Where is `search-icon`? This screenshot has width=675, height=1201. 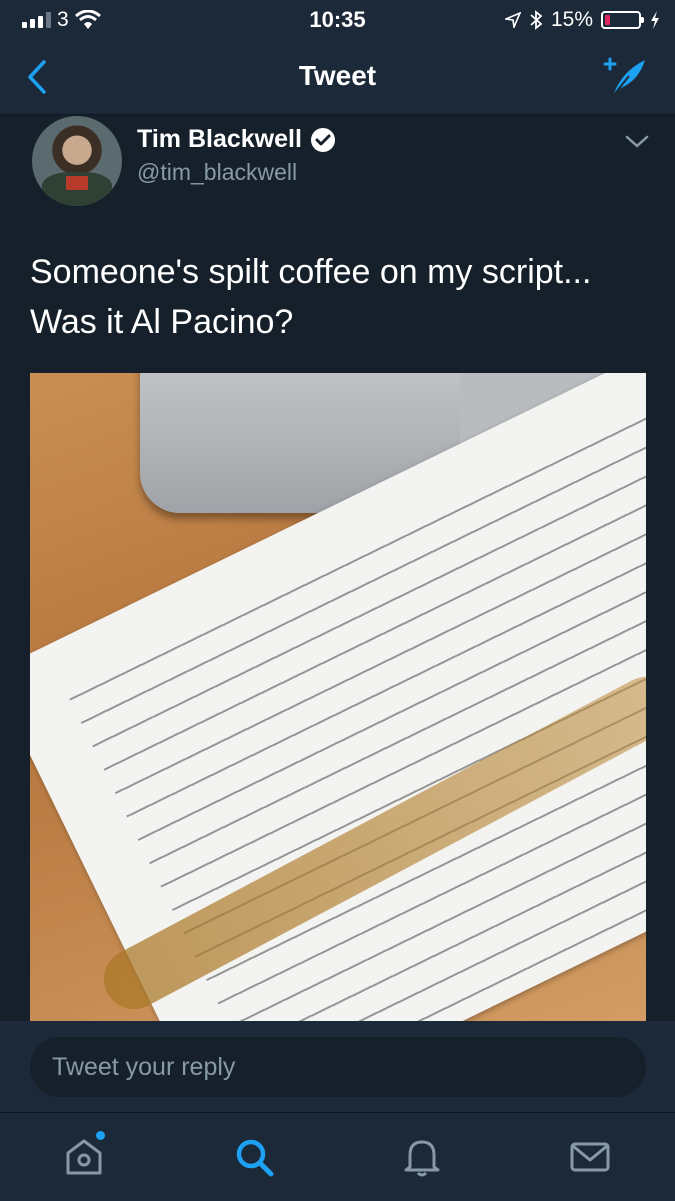
search-icon is located at coordinates (254, 1157).